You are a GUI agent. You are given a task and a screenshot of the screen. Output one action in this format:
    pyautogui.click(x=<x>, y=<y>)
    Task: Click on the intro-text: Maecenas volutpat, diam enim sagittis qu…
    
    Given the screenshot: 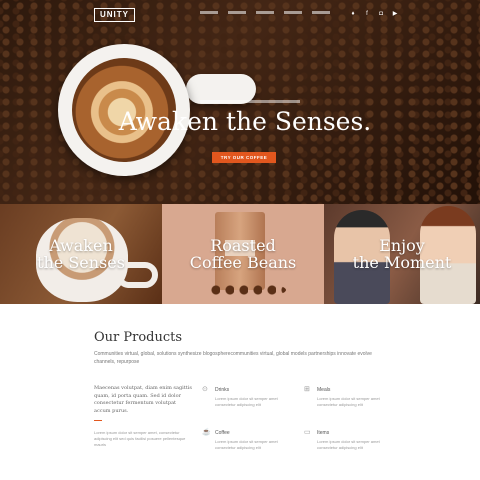 What is the action you would take?
    pyautogui.click(x=143, y=399)
    